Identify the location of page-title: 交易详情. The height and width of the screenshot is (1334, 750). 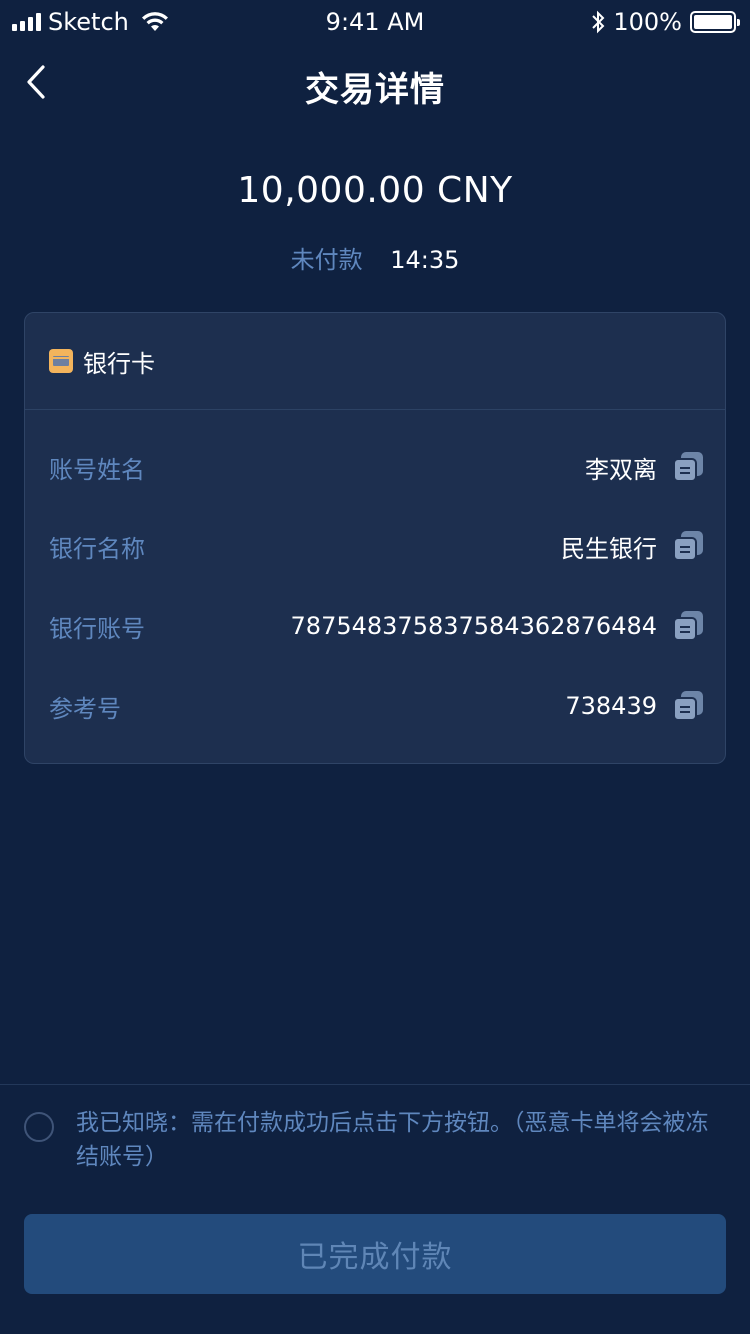
(375, 90).